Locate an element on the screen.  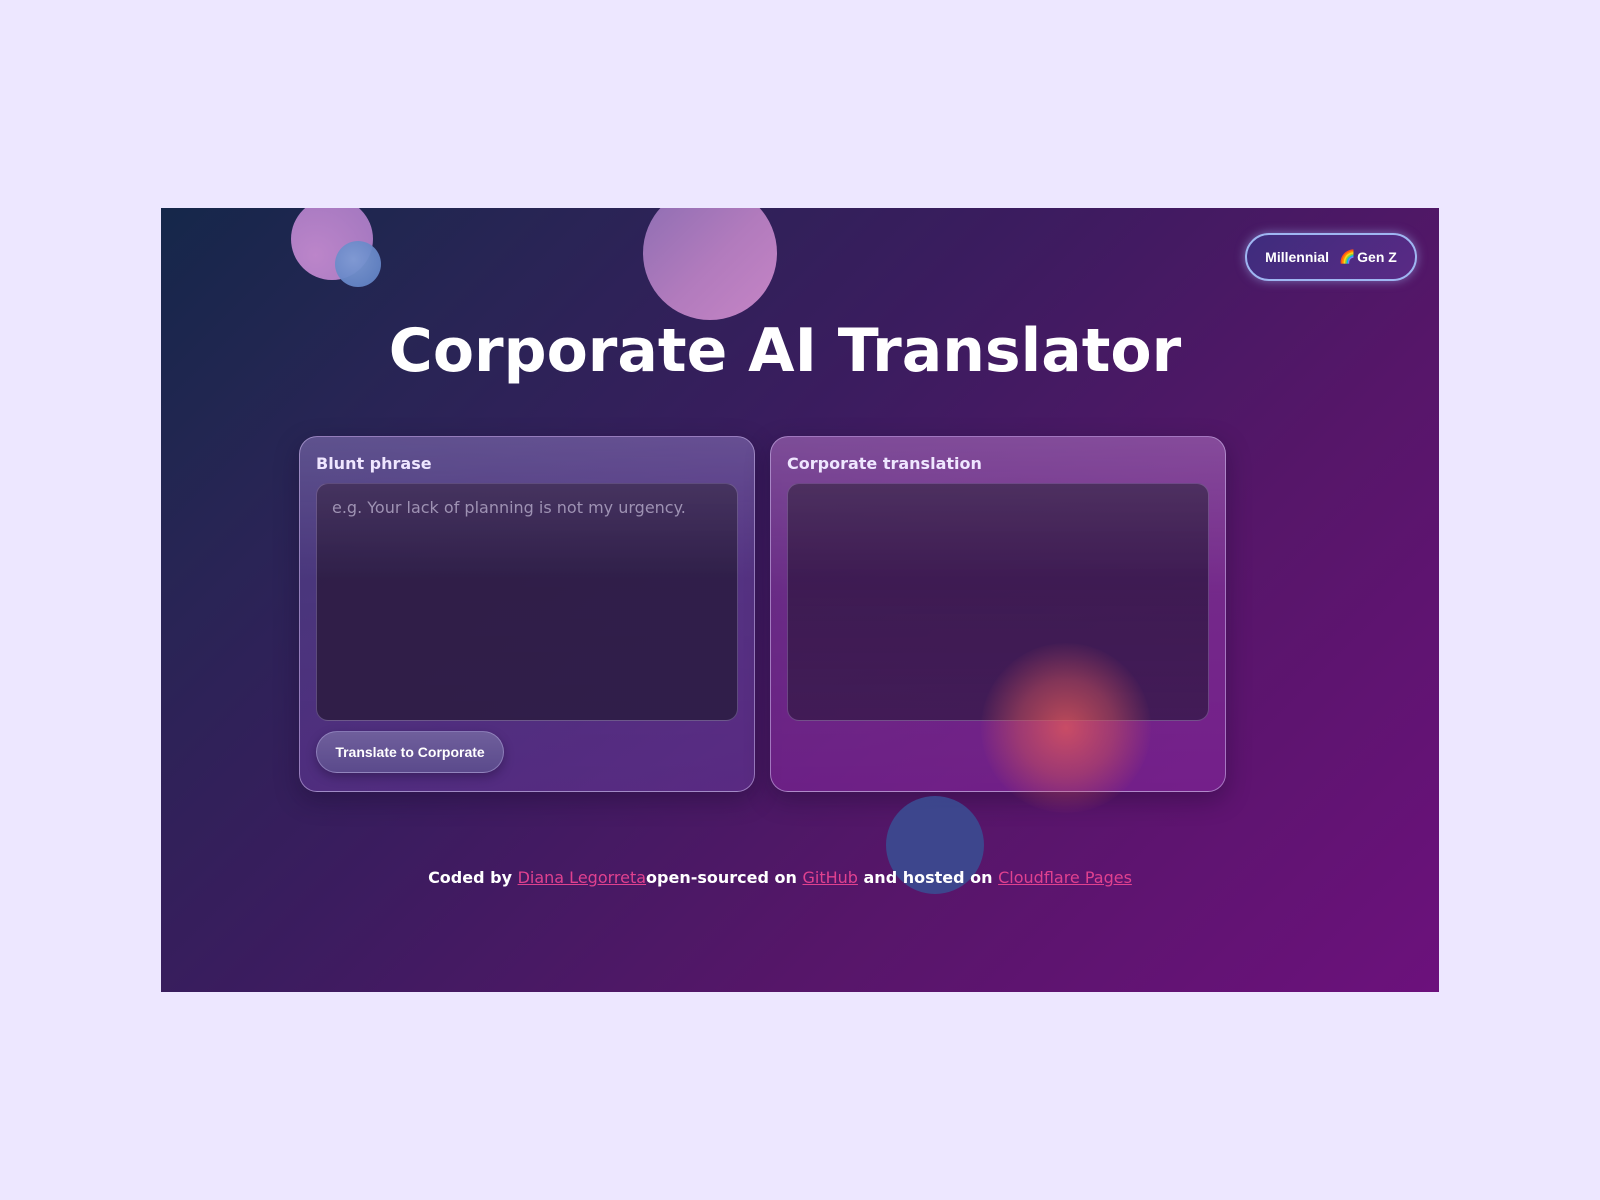
toggle-right-group: 🌈 Gen Z is located at coordinates (1368, 257).